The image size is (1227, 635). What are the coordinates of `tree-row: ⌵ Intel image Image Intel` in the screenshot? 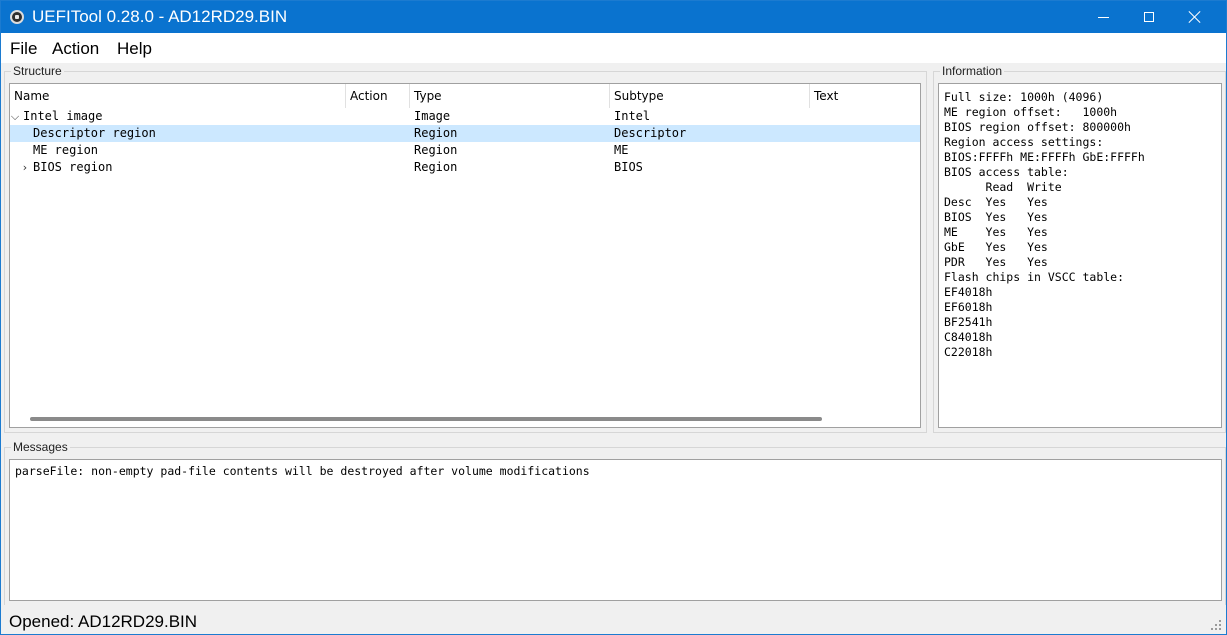 It's located at (465, 116).